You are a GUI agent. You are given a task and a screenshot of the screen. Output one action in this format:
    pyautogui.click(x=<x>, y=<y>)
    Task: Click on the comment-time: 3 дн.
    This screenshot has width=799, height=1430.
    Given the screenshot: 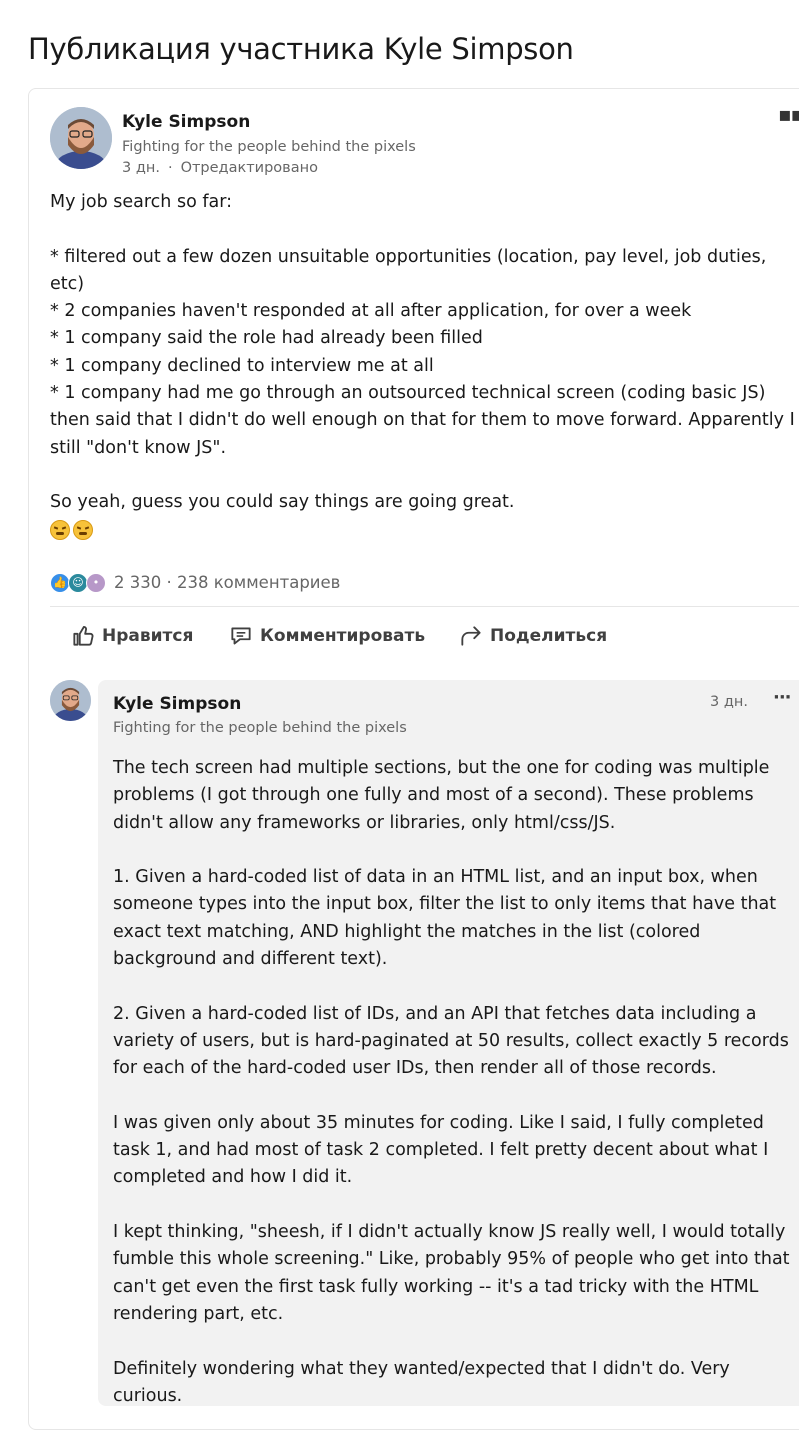 What is the action you would take?
    pyautogui.click(x=729, y=702)
    